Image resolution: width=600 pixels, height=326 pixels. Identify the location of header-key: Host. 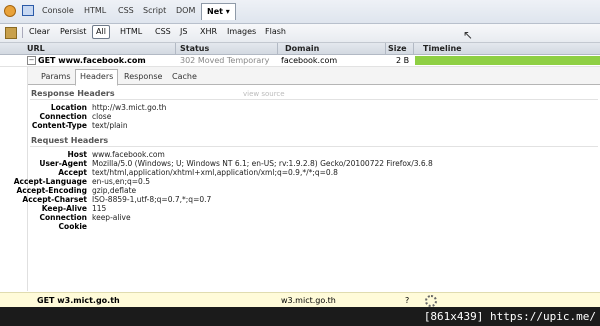
(77, 154).